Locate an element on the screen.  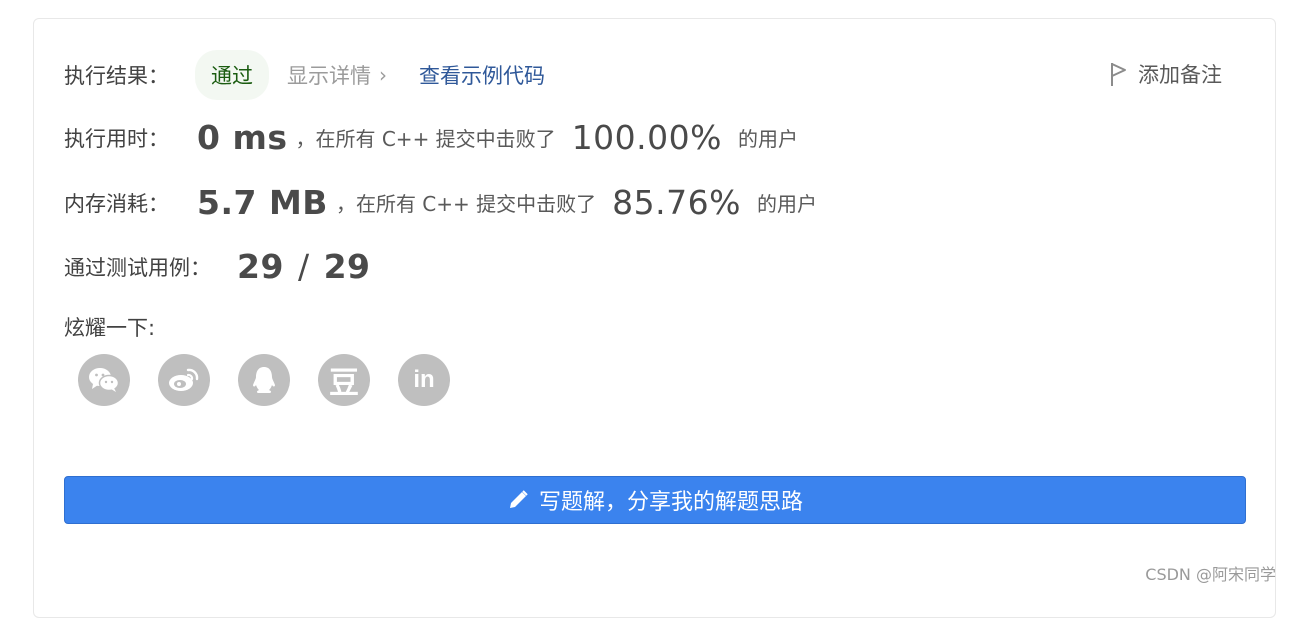
wechat-icon is located at coordinates (104, 380).